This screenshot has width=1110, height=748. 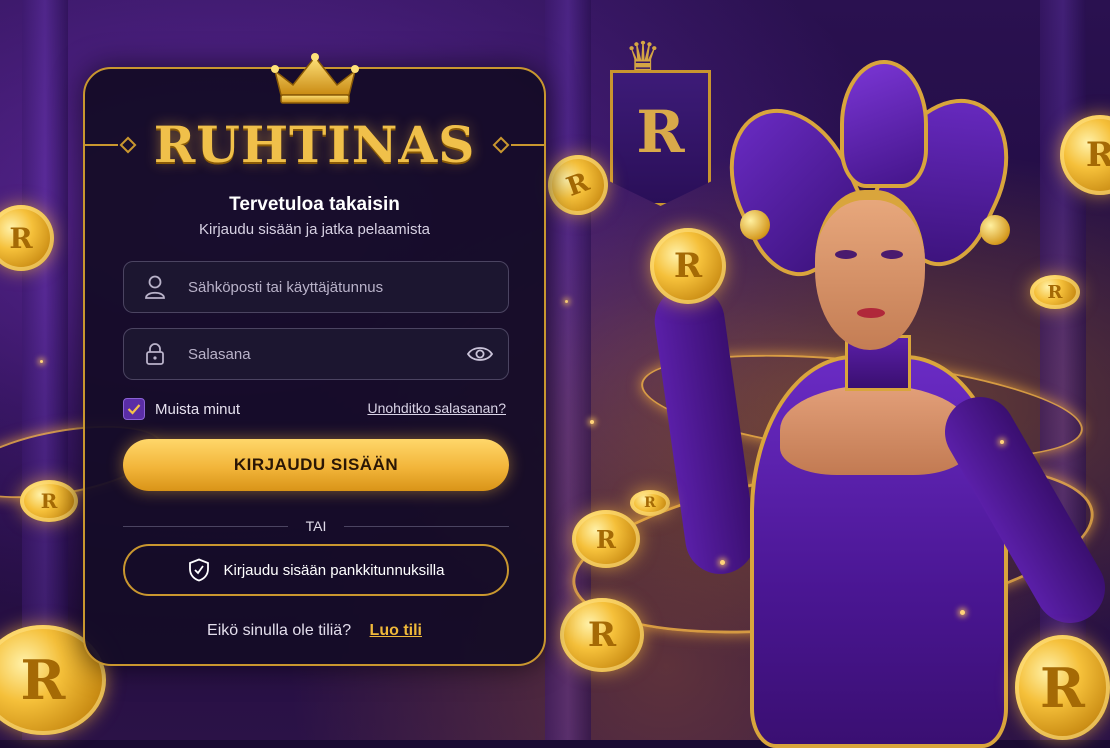 What do you see at coordinates (436, 408) in the screenshot?
I see `forgot-password-link: Unohditko salasanan?` at bounding box center [436, 408].